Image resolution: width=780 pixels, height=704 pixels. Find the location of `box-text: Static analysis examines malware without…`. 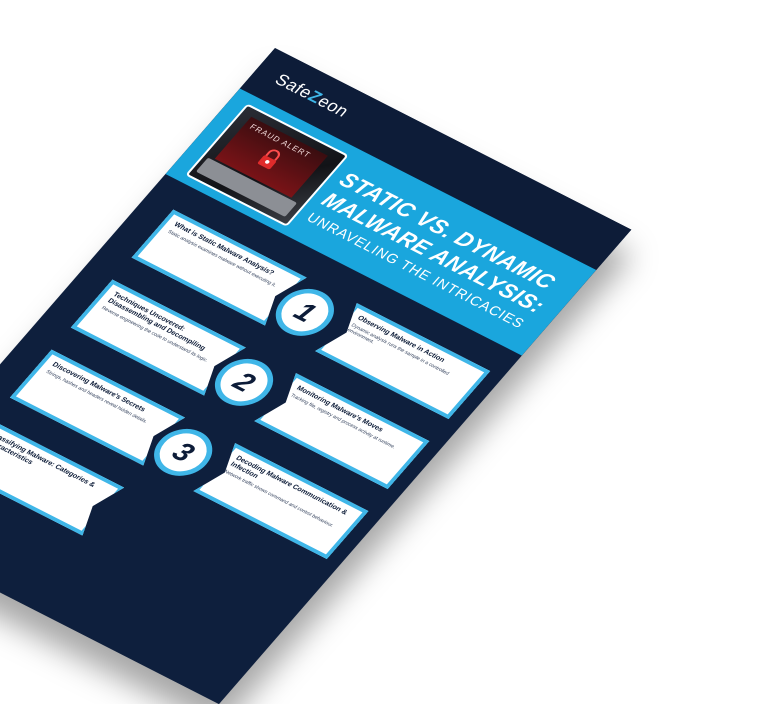

box-text: Static analysis examines malware without… is located at coordinates (222, 259).